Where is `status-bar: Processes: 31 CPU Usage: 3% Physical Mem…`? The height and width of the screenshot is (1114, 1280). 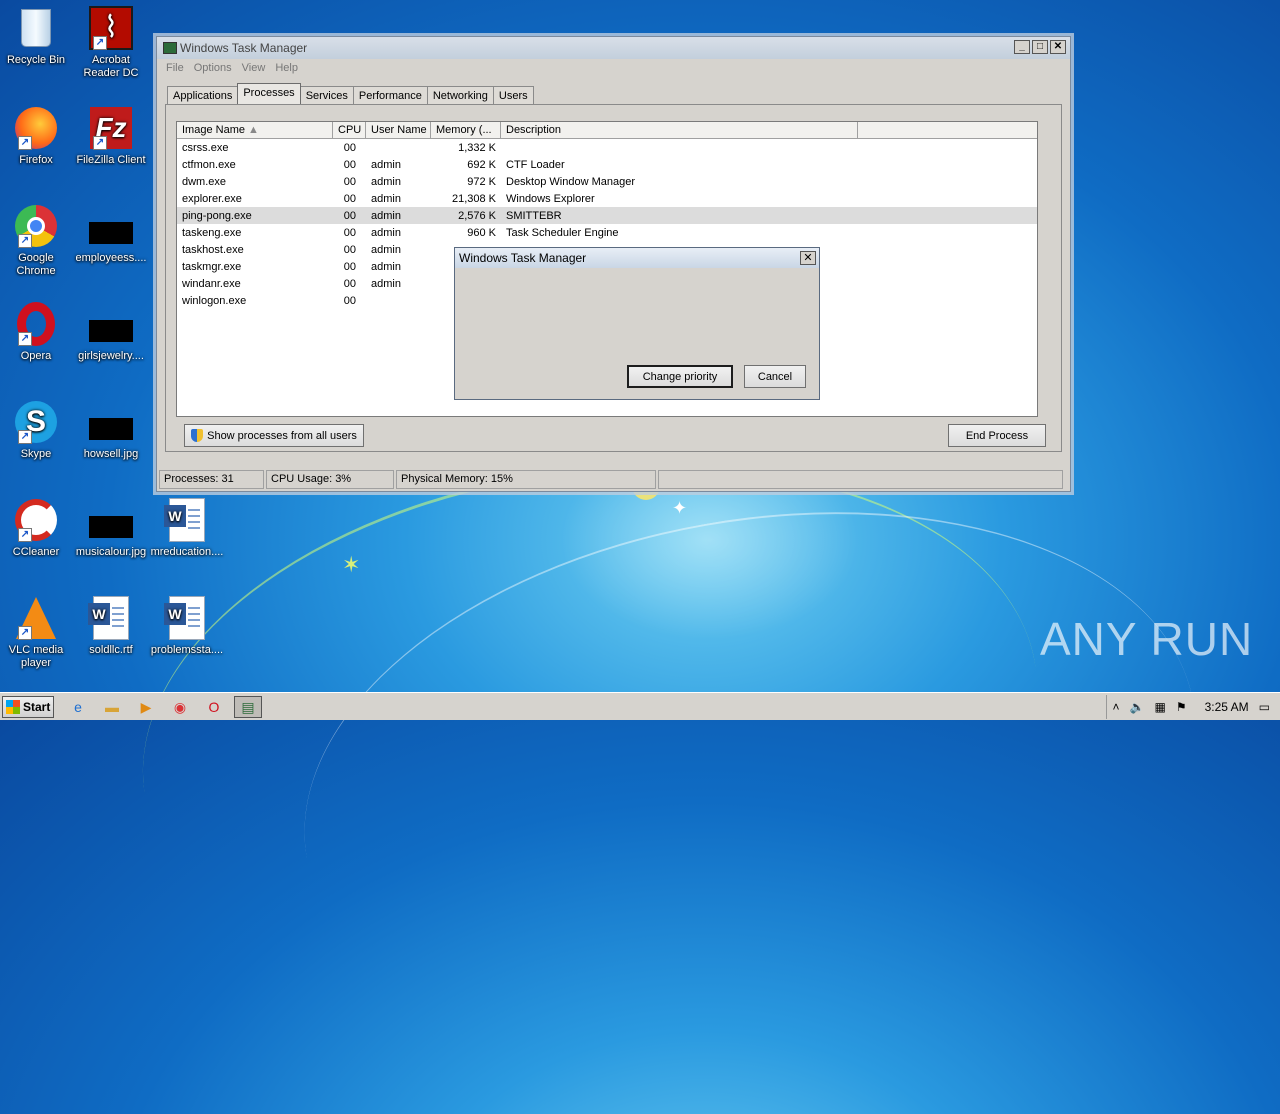
status-bar: Processes: 31 CPU Usage: 3% Physical Mem… is located at coordinates (612, 479).